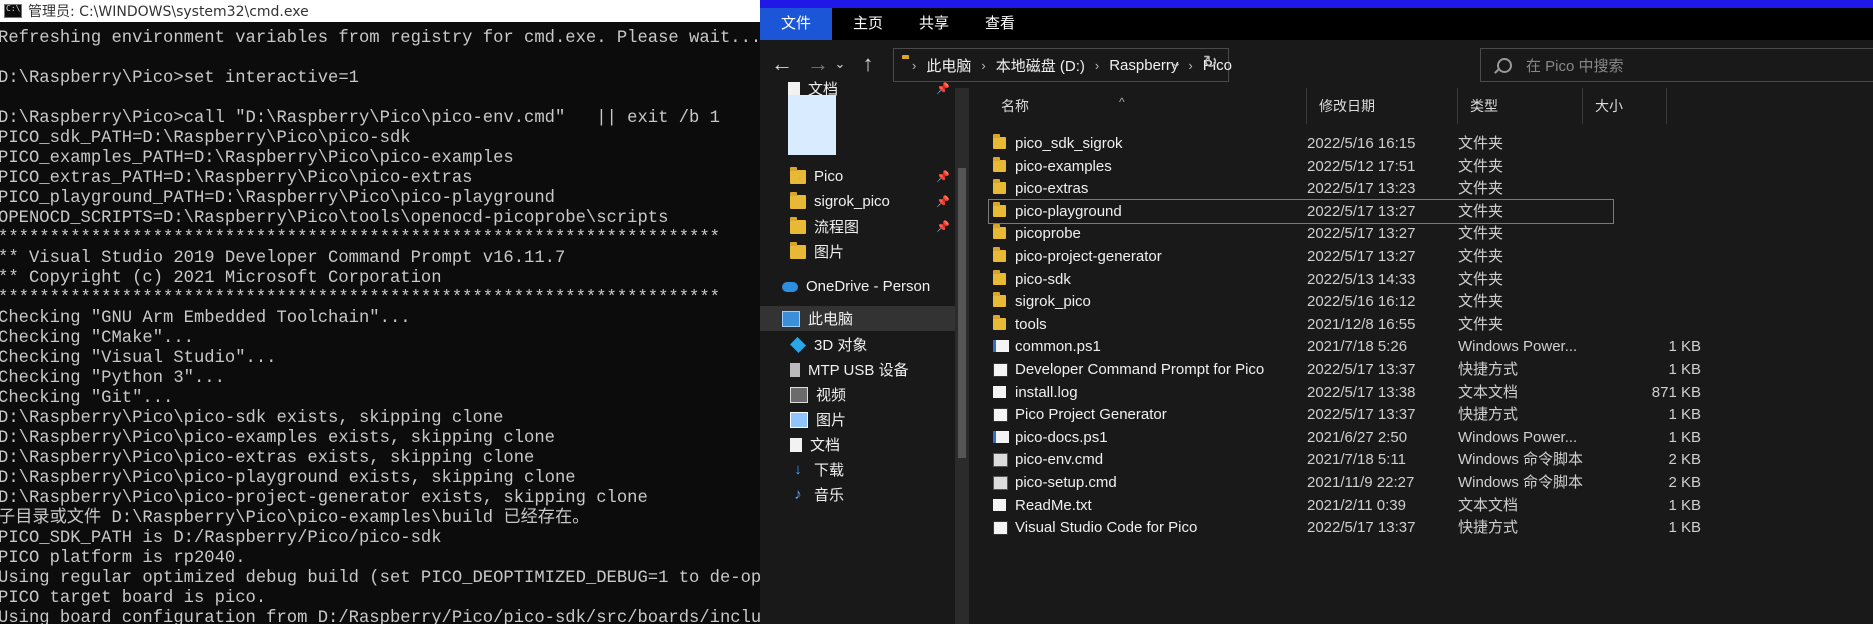 This screenshot has height=624, width=1873. I want to click on pictures-icon, so click(799, 419).